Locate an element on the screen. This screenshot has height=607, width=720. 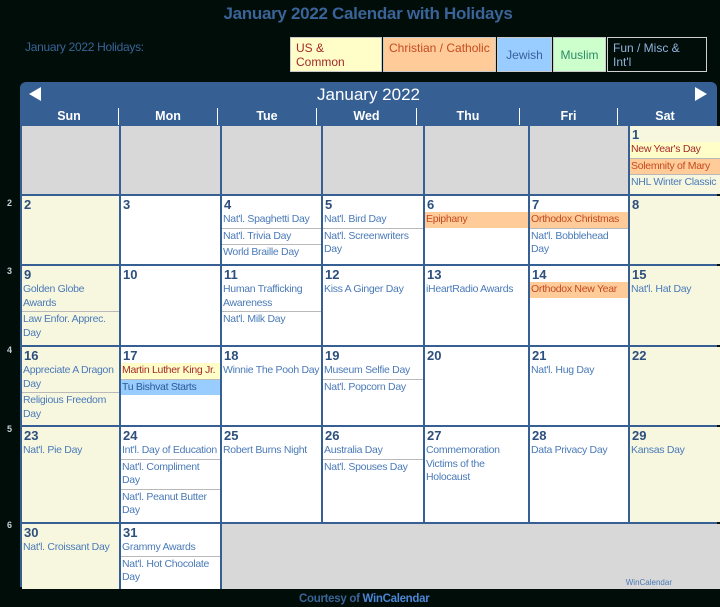
holiday-event: Nat'l. Pie Day is located at coordinates (70, 451).